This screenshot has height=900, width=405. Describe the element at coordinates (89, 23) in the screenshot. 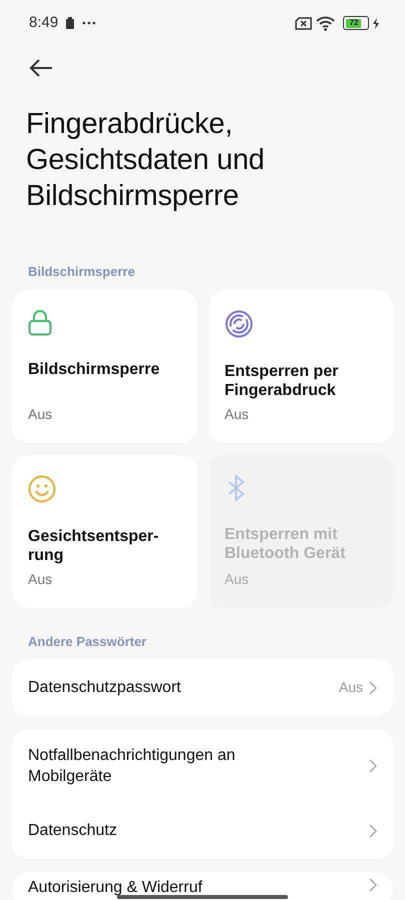

I see `more-icon` at that location.